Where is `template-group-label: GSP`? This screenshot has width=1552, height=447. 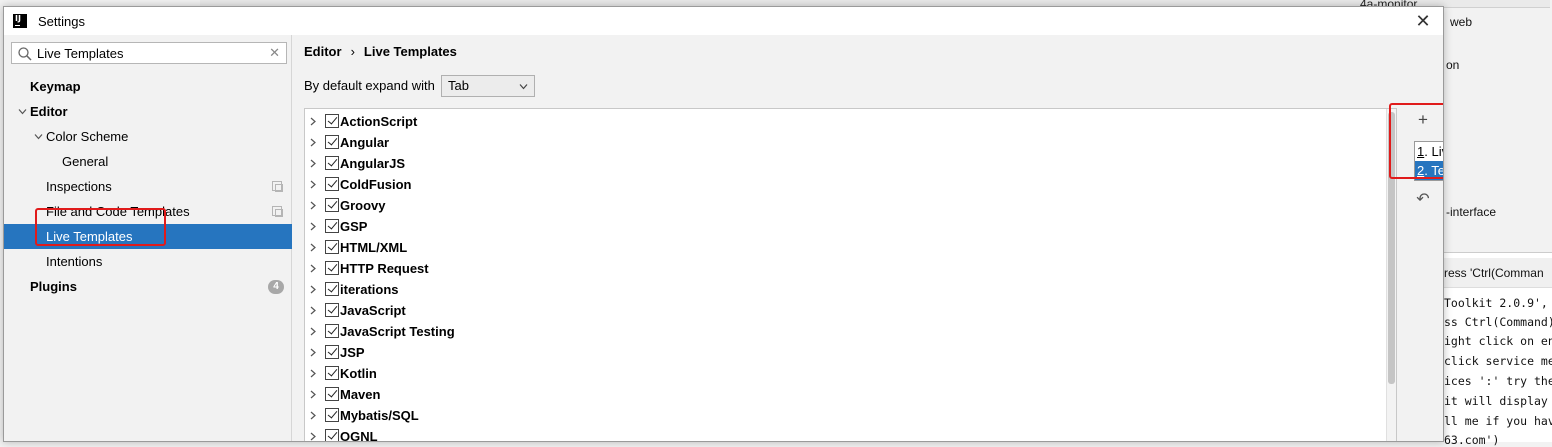
template-group-label: GSP is located at coordinates (354, 226).